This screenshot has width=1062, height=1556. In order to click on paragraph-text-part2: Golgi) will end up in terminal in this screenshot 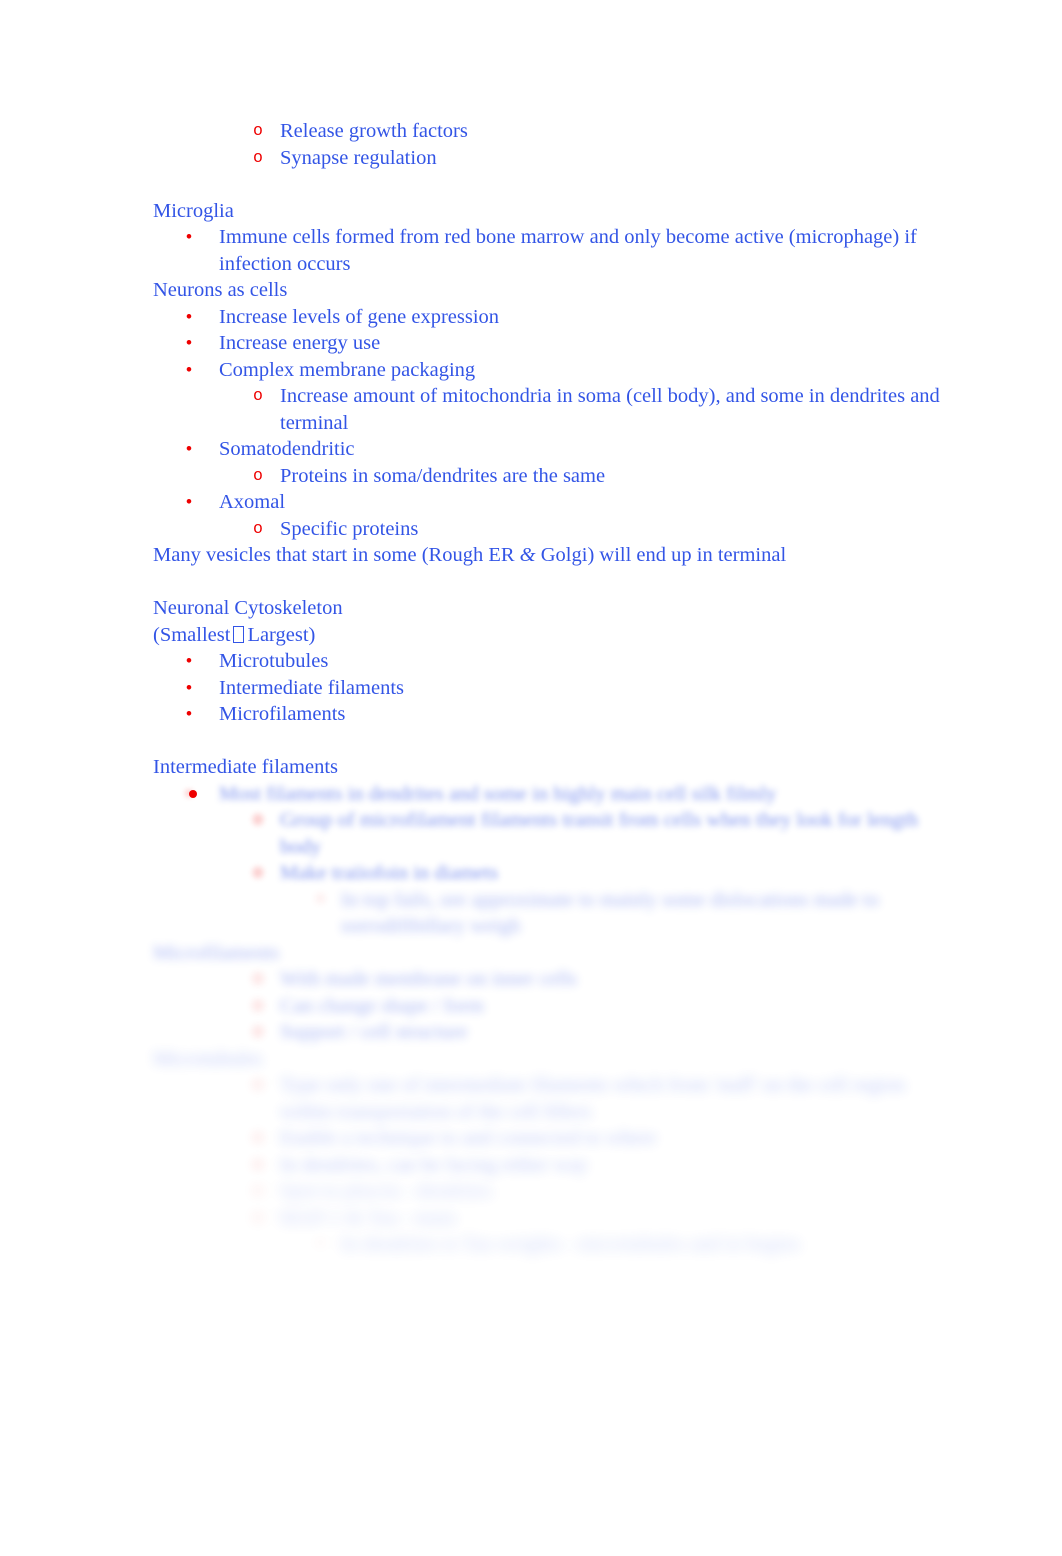, I will do `click(661, 555)`.